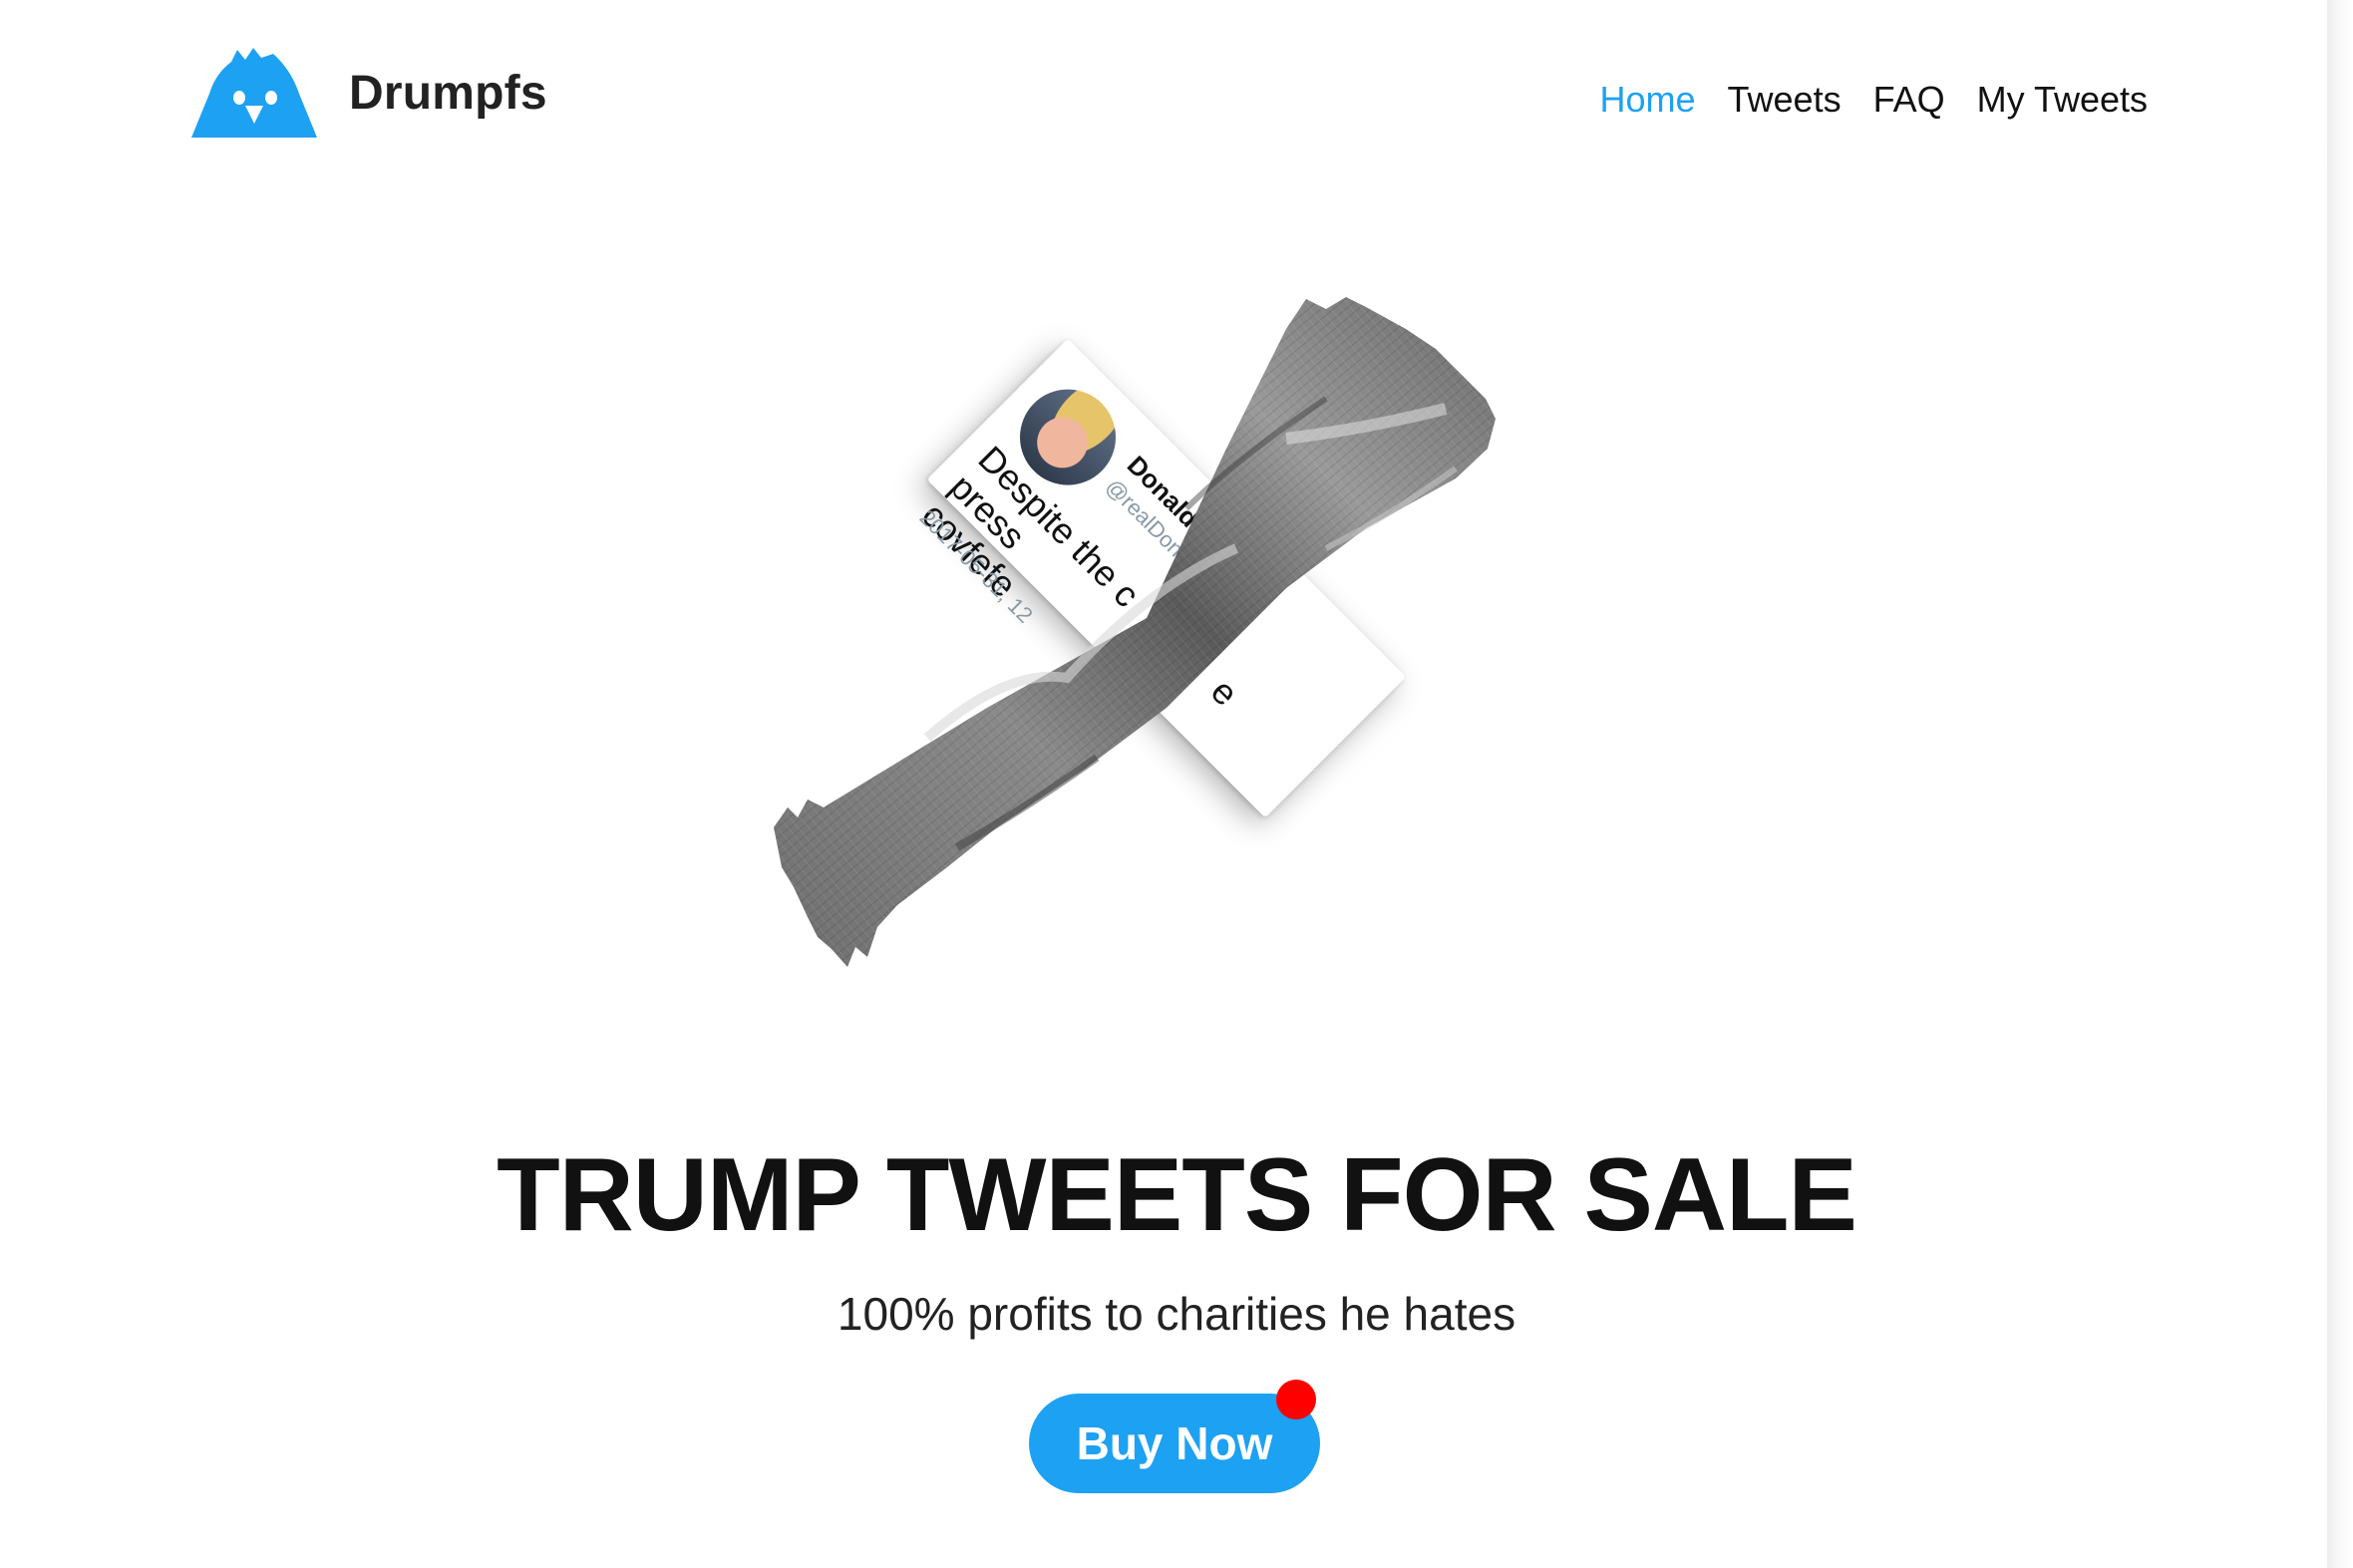 Image resolution: width=2353 pixels, height=1568 pixels. Describe the element at coordinates (254, 93) in the screenshot. I see `bird-logo-icon` at that location.